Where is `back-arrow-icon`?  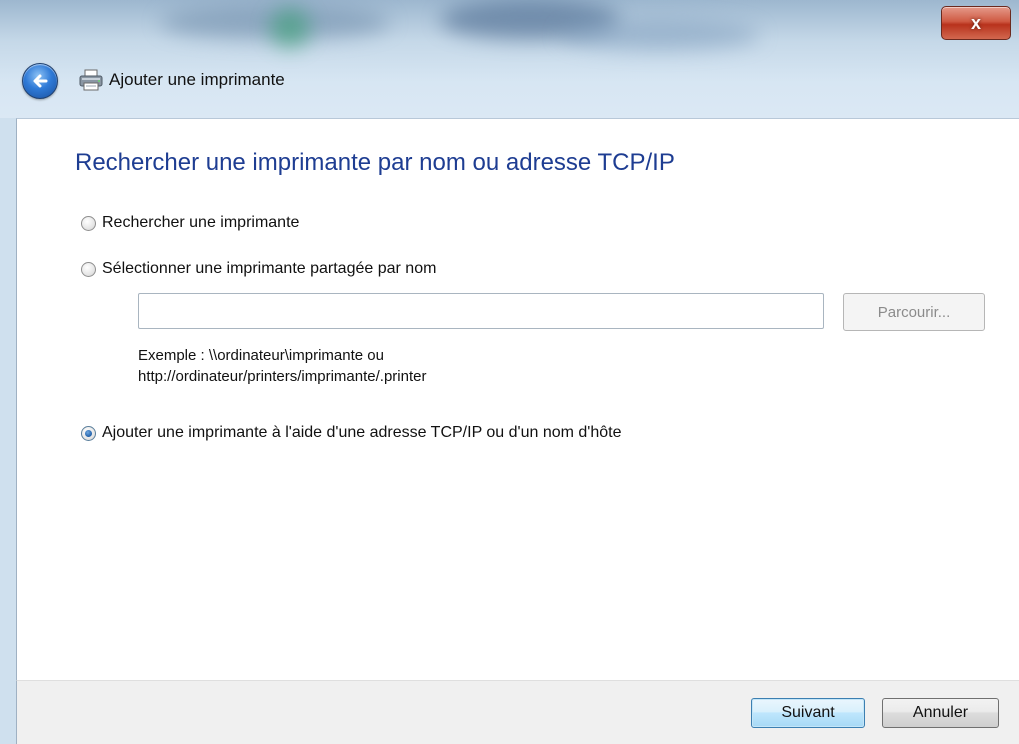
back-arrow-icon is located at coordinates (40, 81).